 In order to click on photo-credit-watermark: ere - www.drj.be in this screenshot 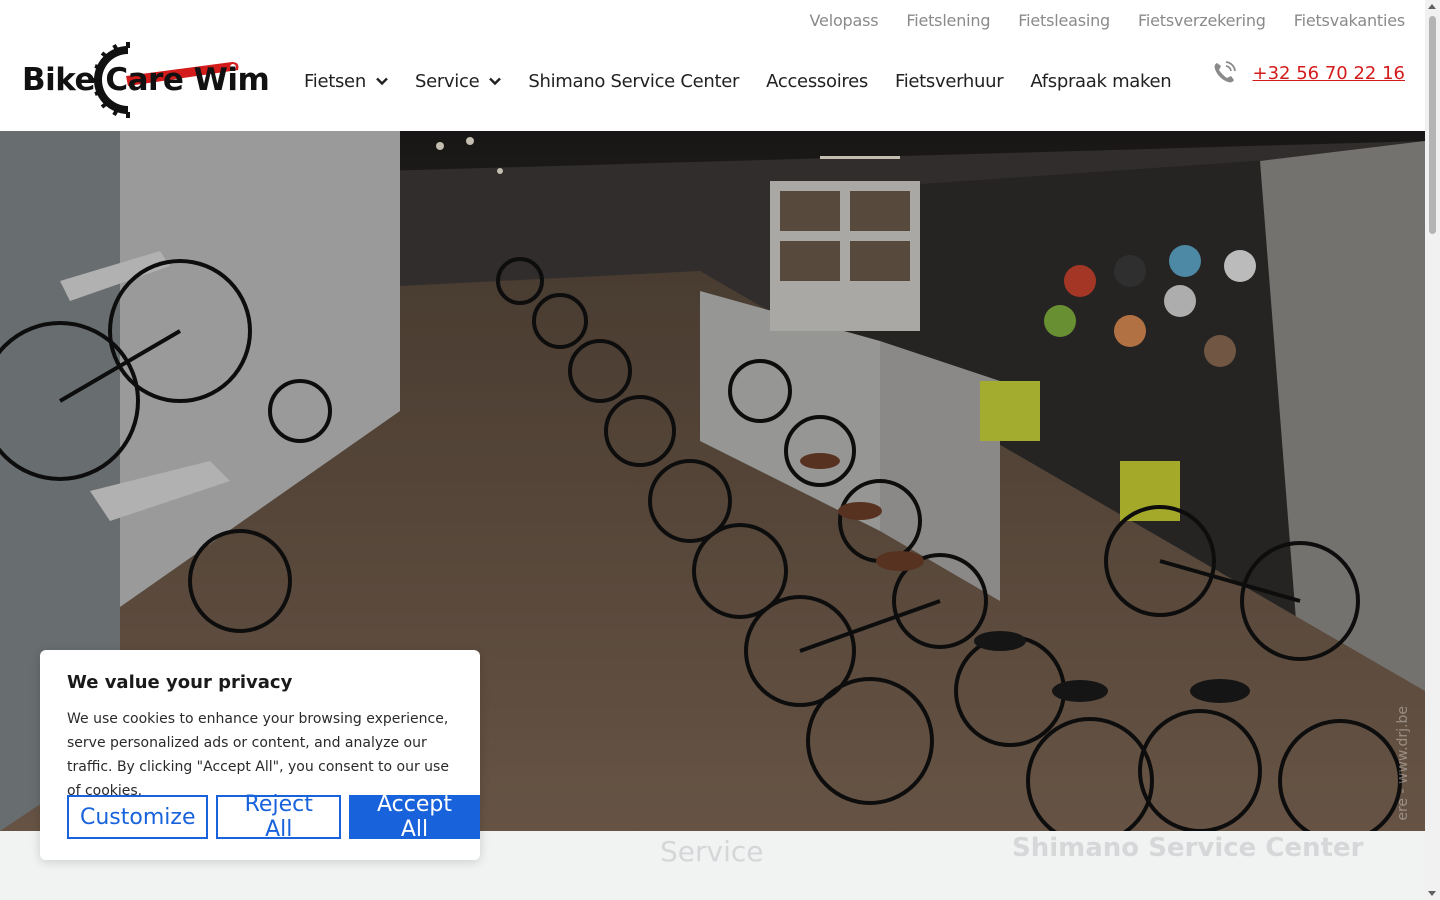, I will do `click(1403, 763)`.